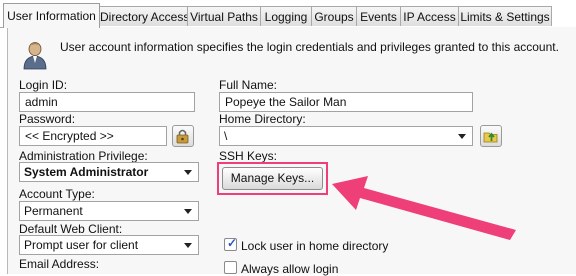 This screenshot has width=576, height=276. I want to click on tab-limits-settings: Limits & Settings, so click(505, 16).